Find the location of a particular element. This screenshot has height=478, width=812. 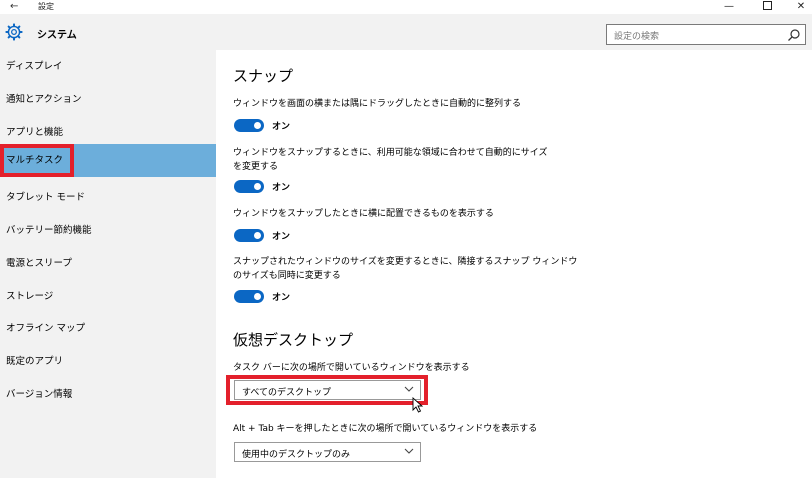

chevron-down-icon is located at coordinates (409, 451).